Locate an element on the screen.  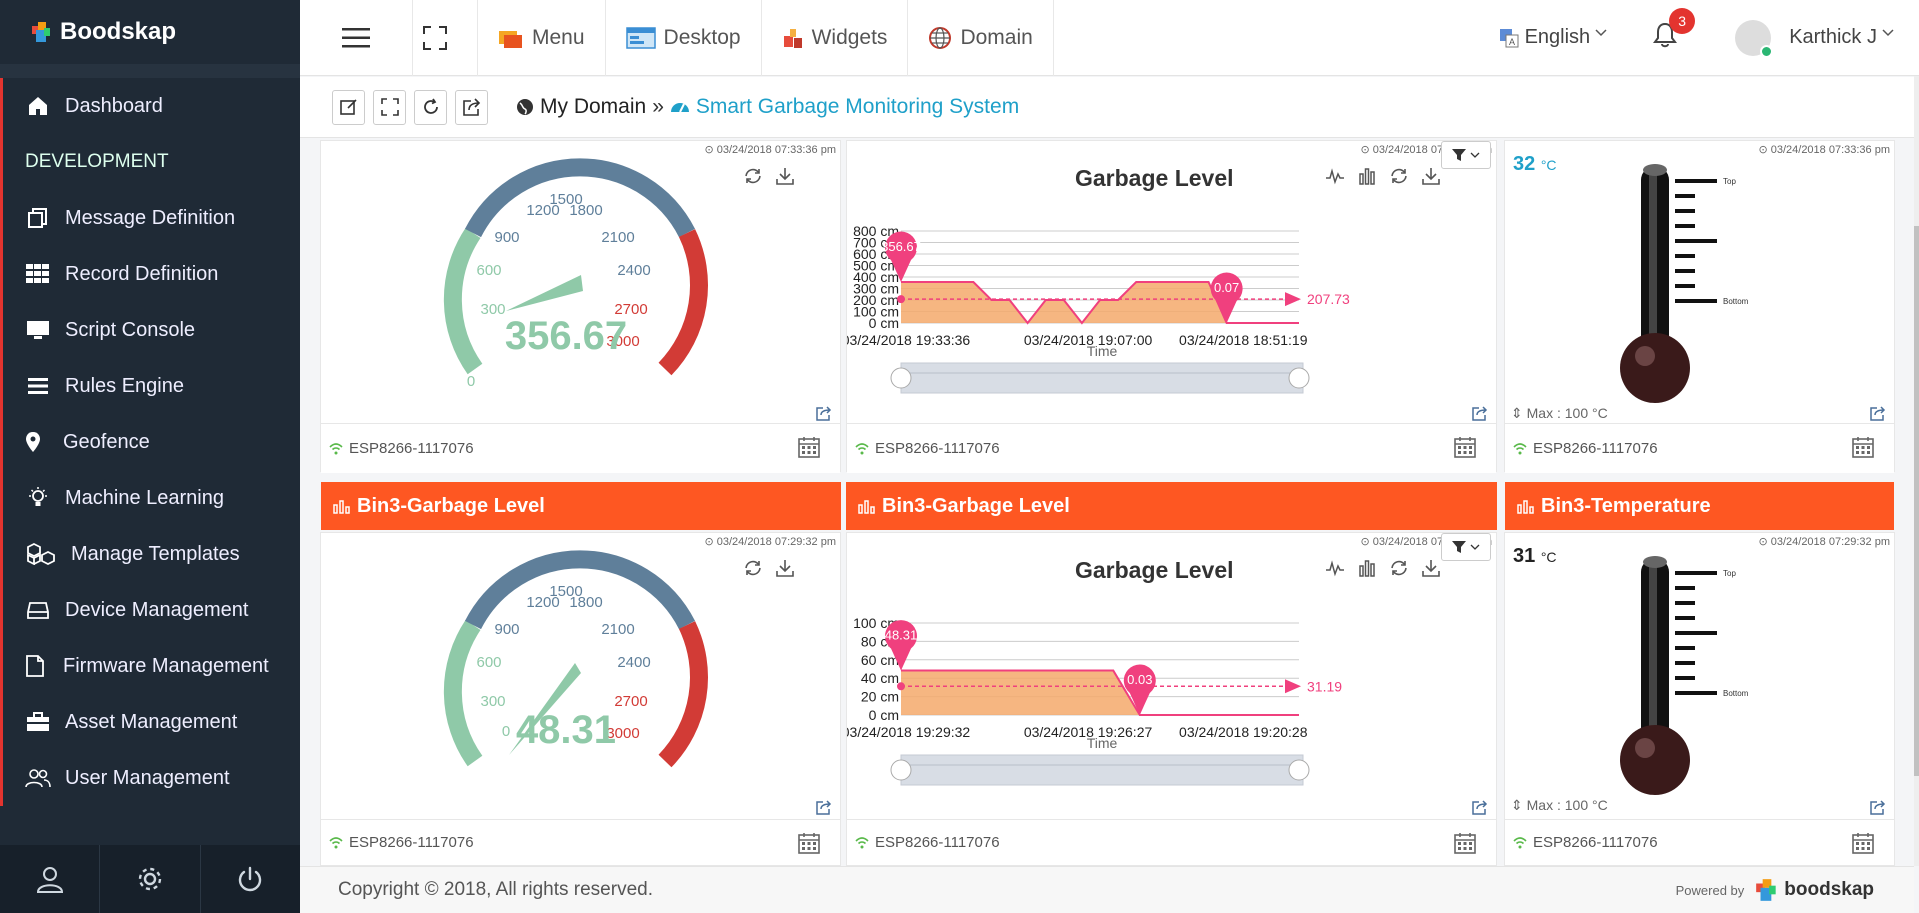
lightbulb-icon is located at coordinates (38, 498).